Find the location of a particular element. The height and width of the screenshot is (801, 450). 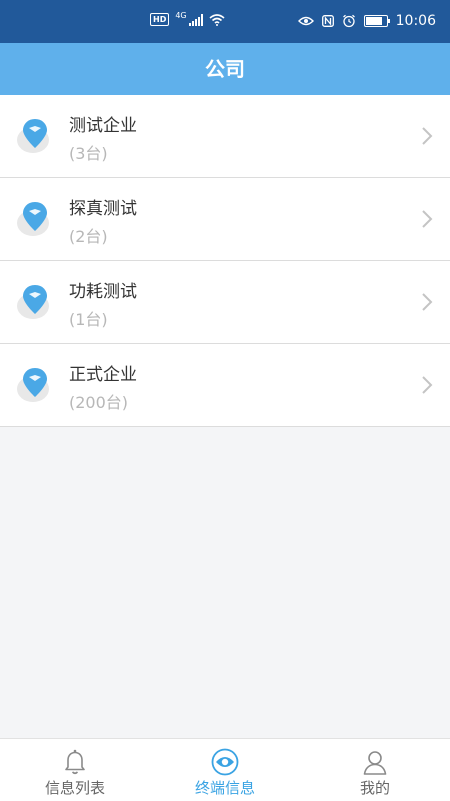

page-title: 公司 is located at coordinates (225, 69).